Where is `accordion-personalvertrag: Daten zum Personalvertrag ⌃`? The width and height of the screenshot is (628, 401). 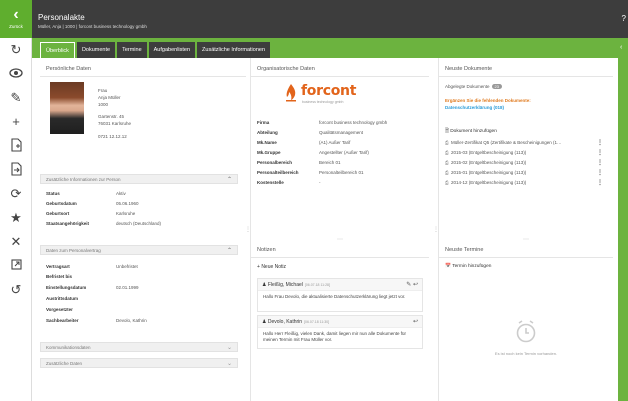
accordion-personalvertrag: Daten zum Personalvertrag ⌃ is located at coordinates (139, 250).